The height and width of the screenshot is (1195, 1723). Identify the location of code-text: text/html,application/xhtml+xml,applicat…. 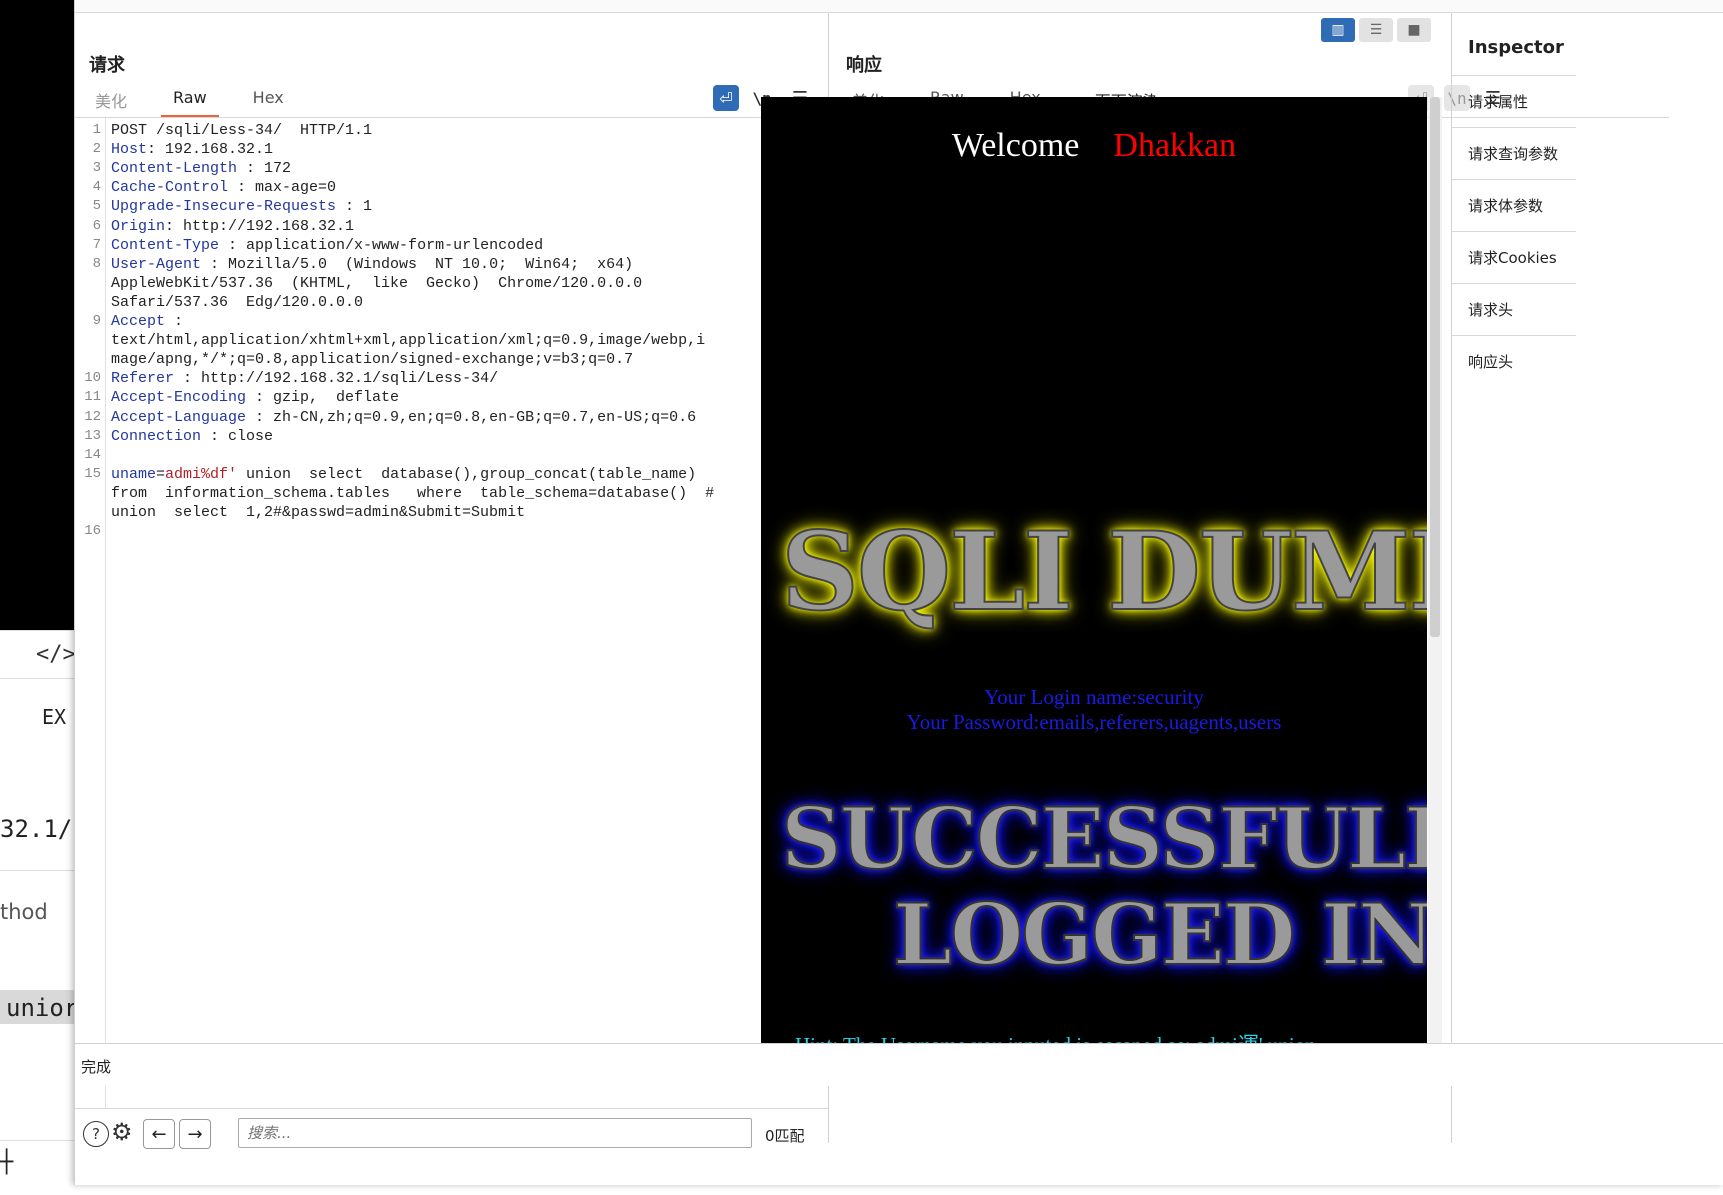
(408, 340).